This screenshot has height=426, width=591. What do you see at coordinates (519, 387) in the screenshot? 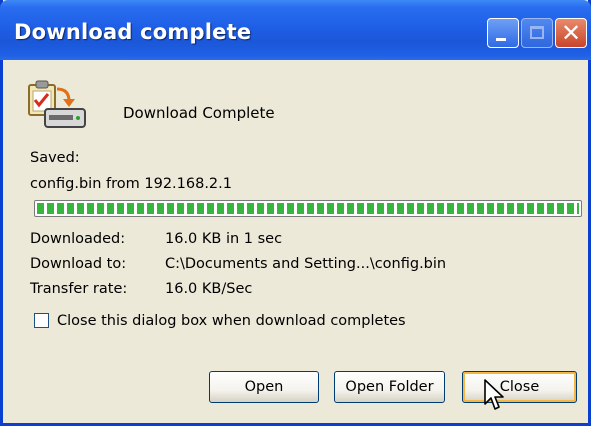
I see `close-button: Close` at bounding box center [519, 387].